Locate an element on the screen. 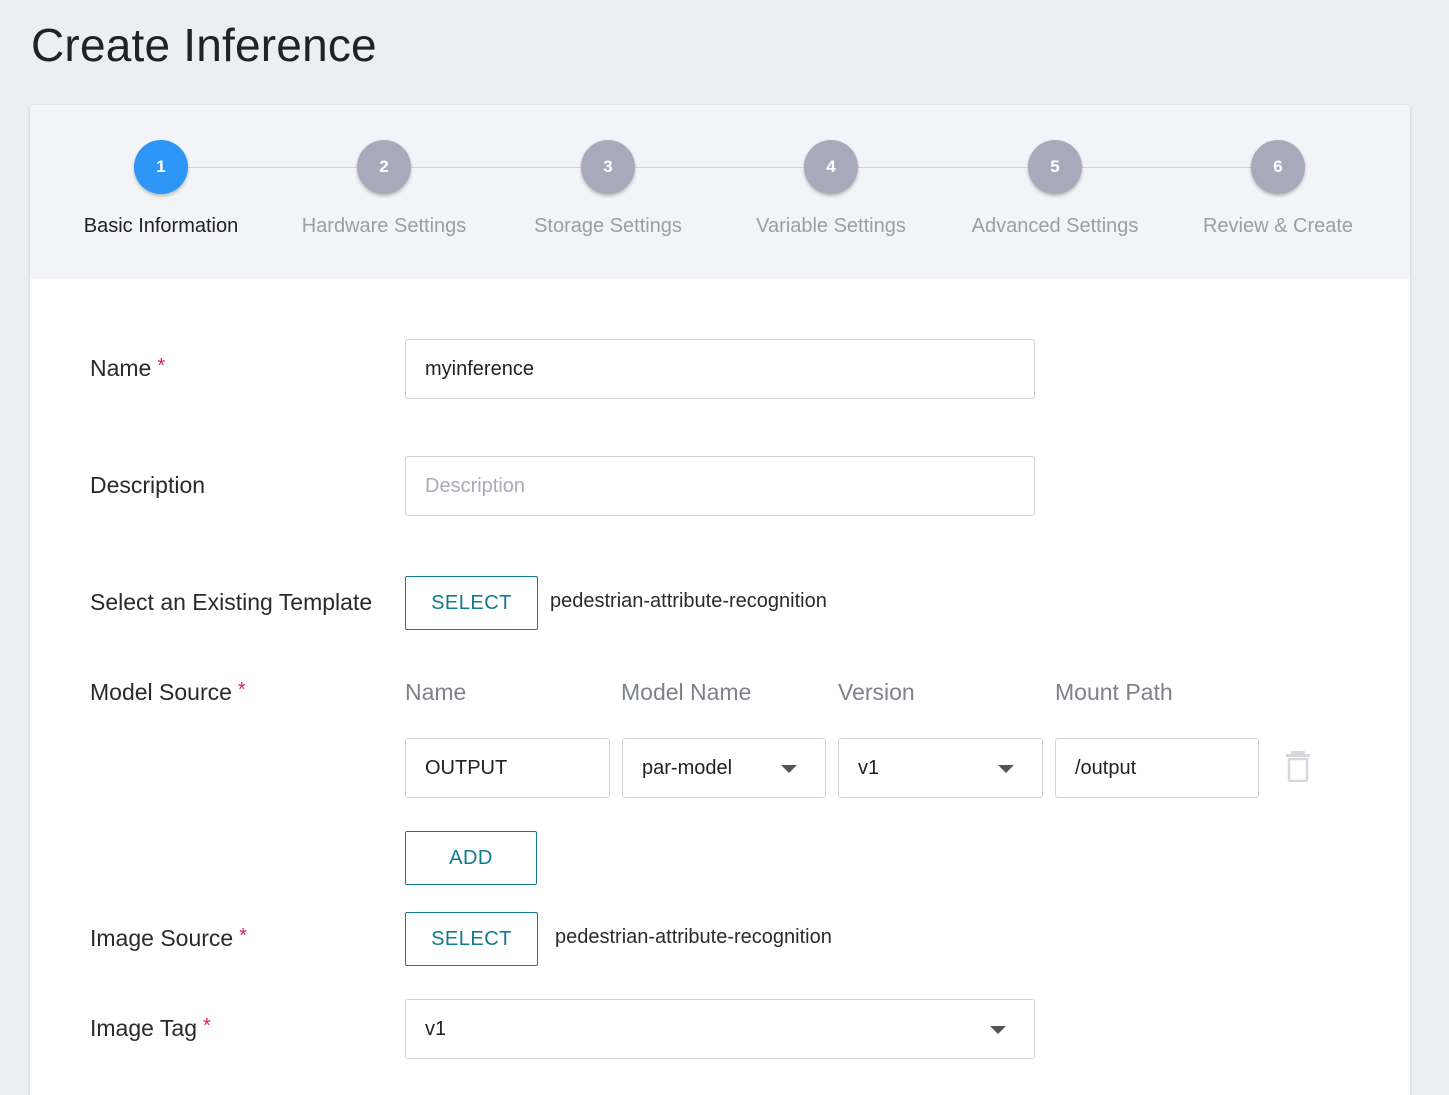 The image size is (1449, 1095). version-select-value: v1 is located at coordinates (869, 767).